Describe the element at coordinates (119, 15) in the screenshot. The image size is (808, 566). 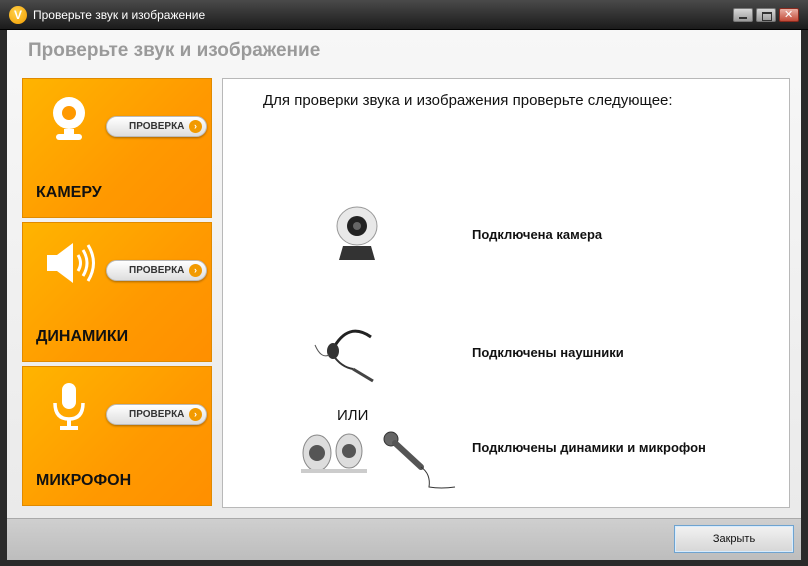
I see `window-title: Проверьте звук и изображение` at that location.